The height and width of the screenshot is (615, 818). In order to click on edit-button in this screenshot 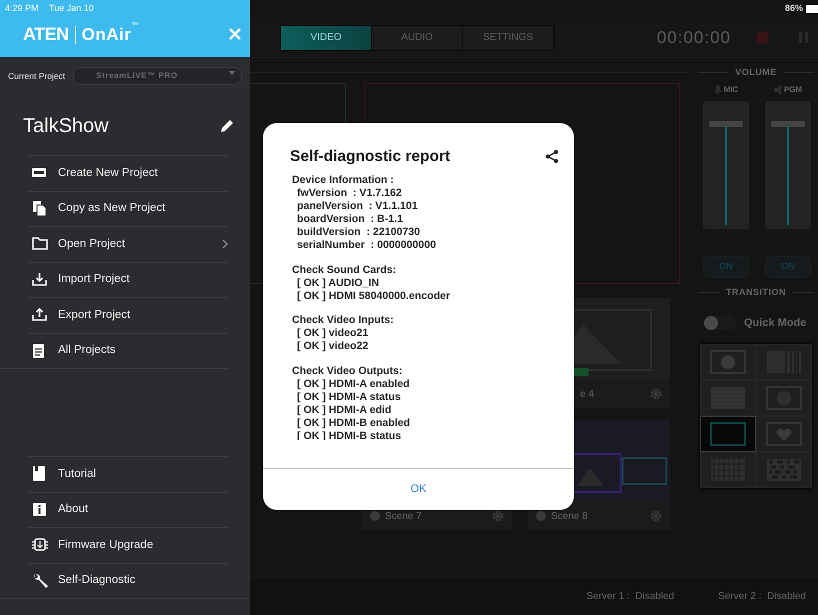, I will do `click(227, 126)`.